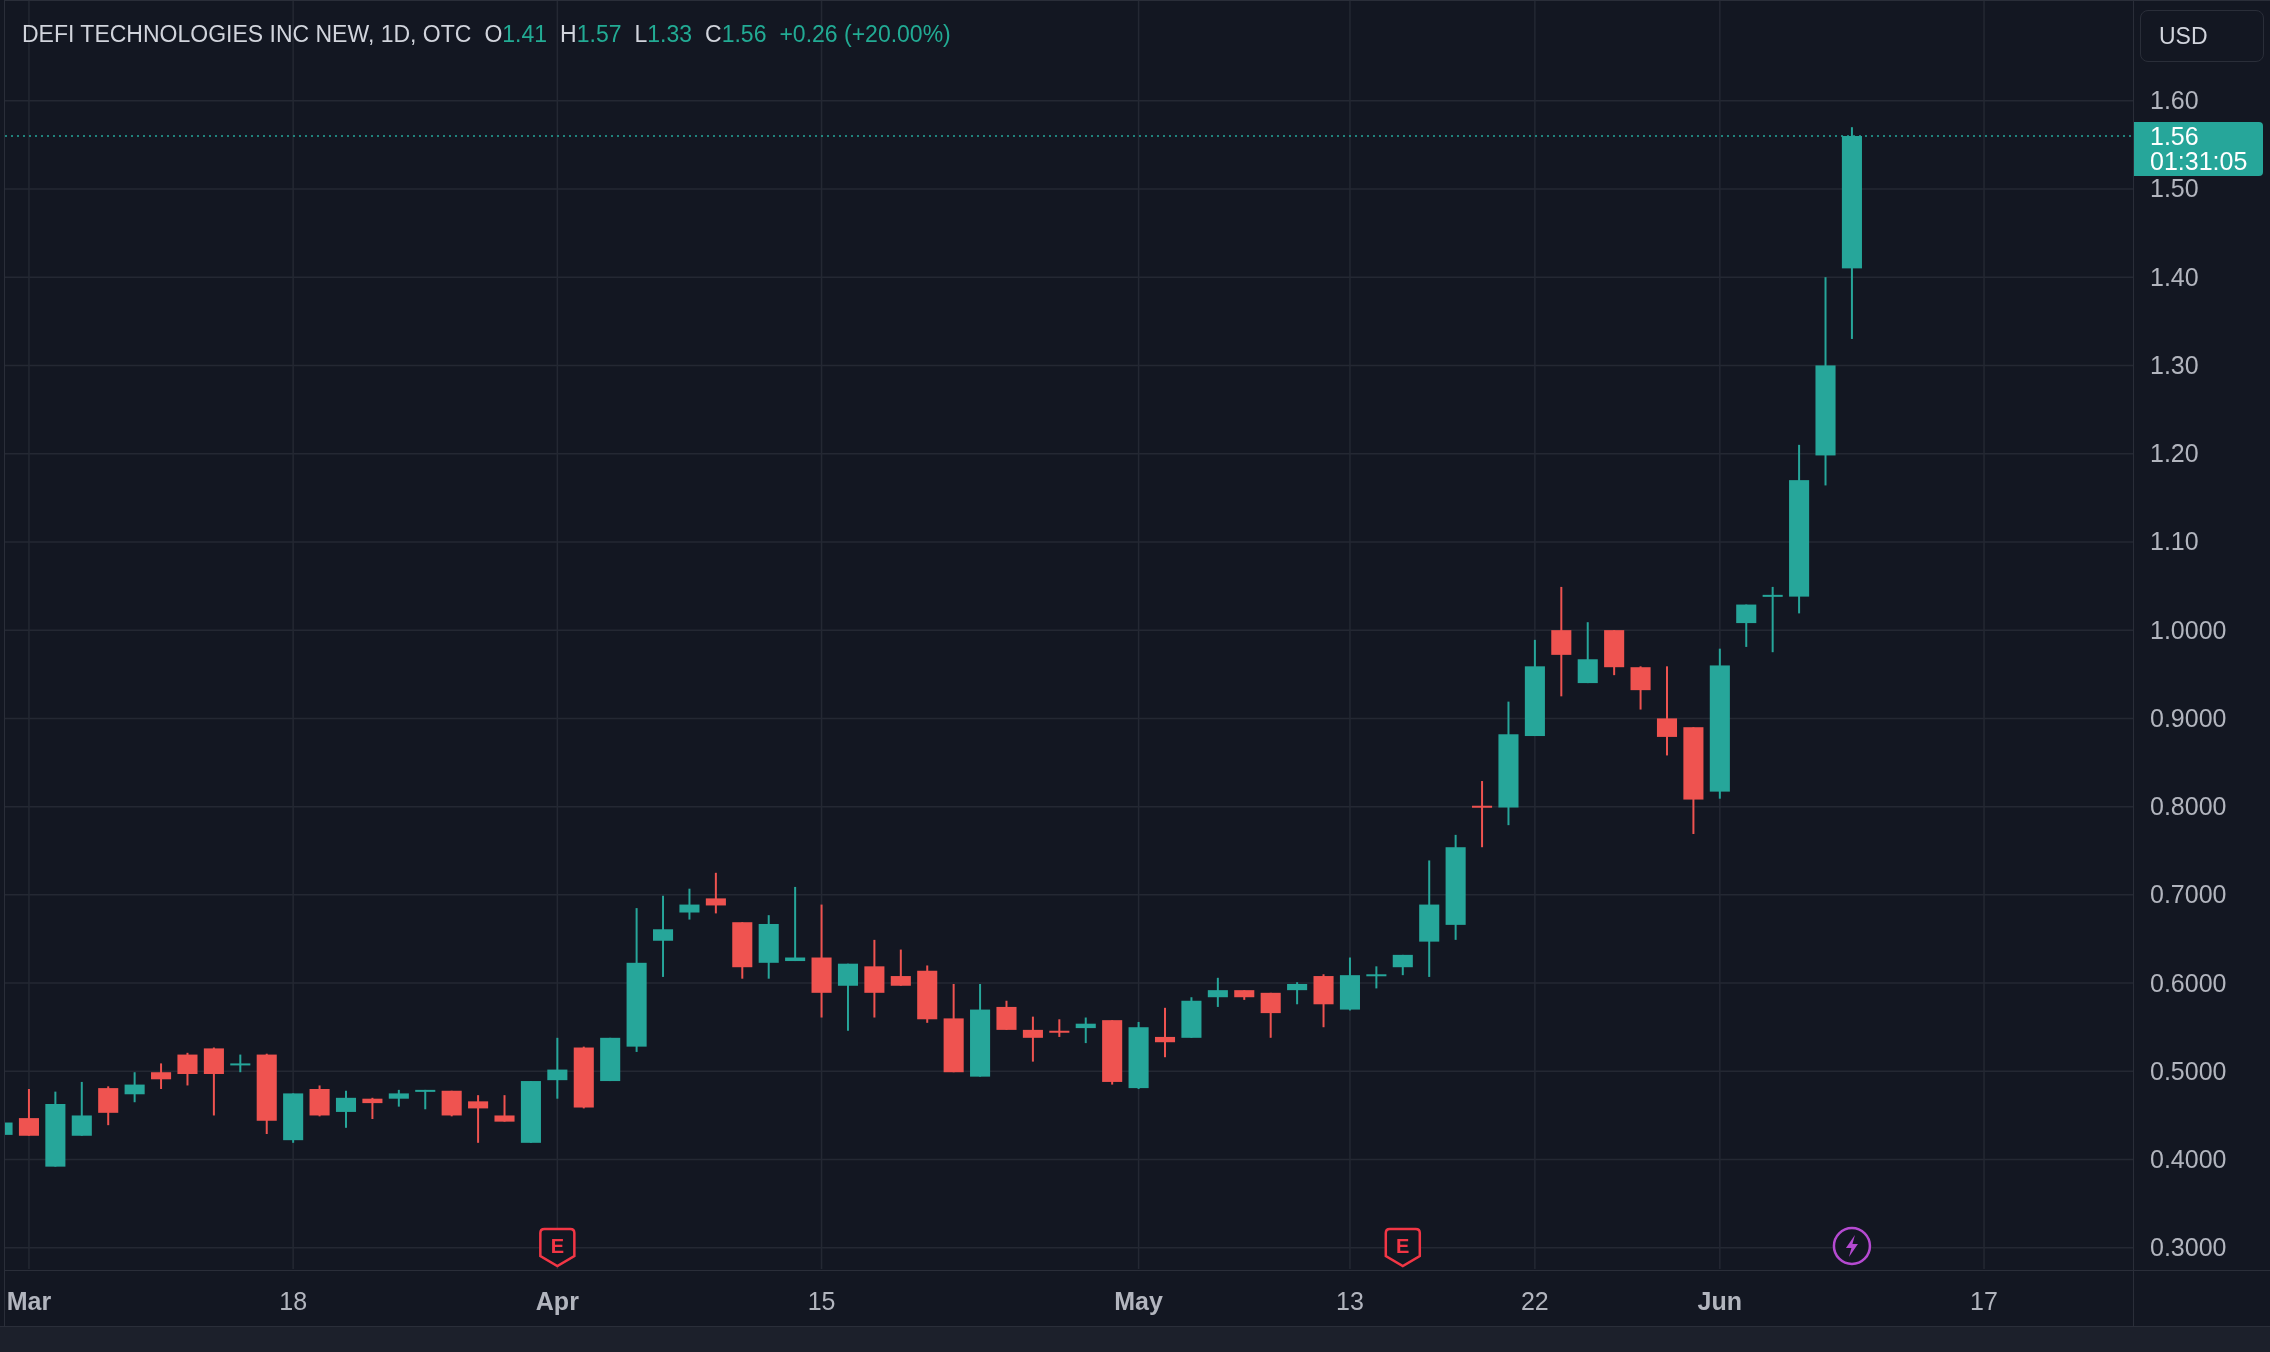 The image size is (2270, 1352). I want to click on date-tick-label: Mar, so click(29, 1301).